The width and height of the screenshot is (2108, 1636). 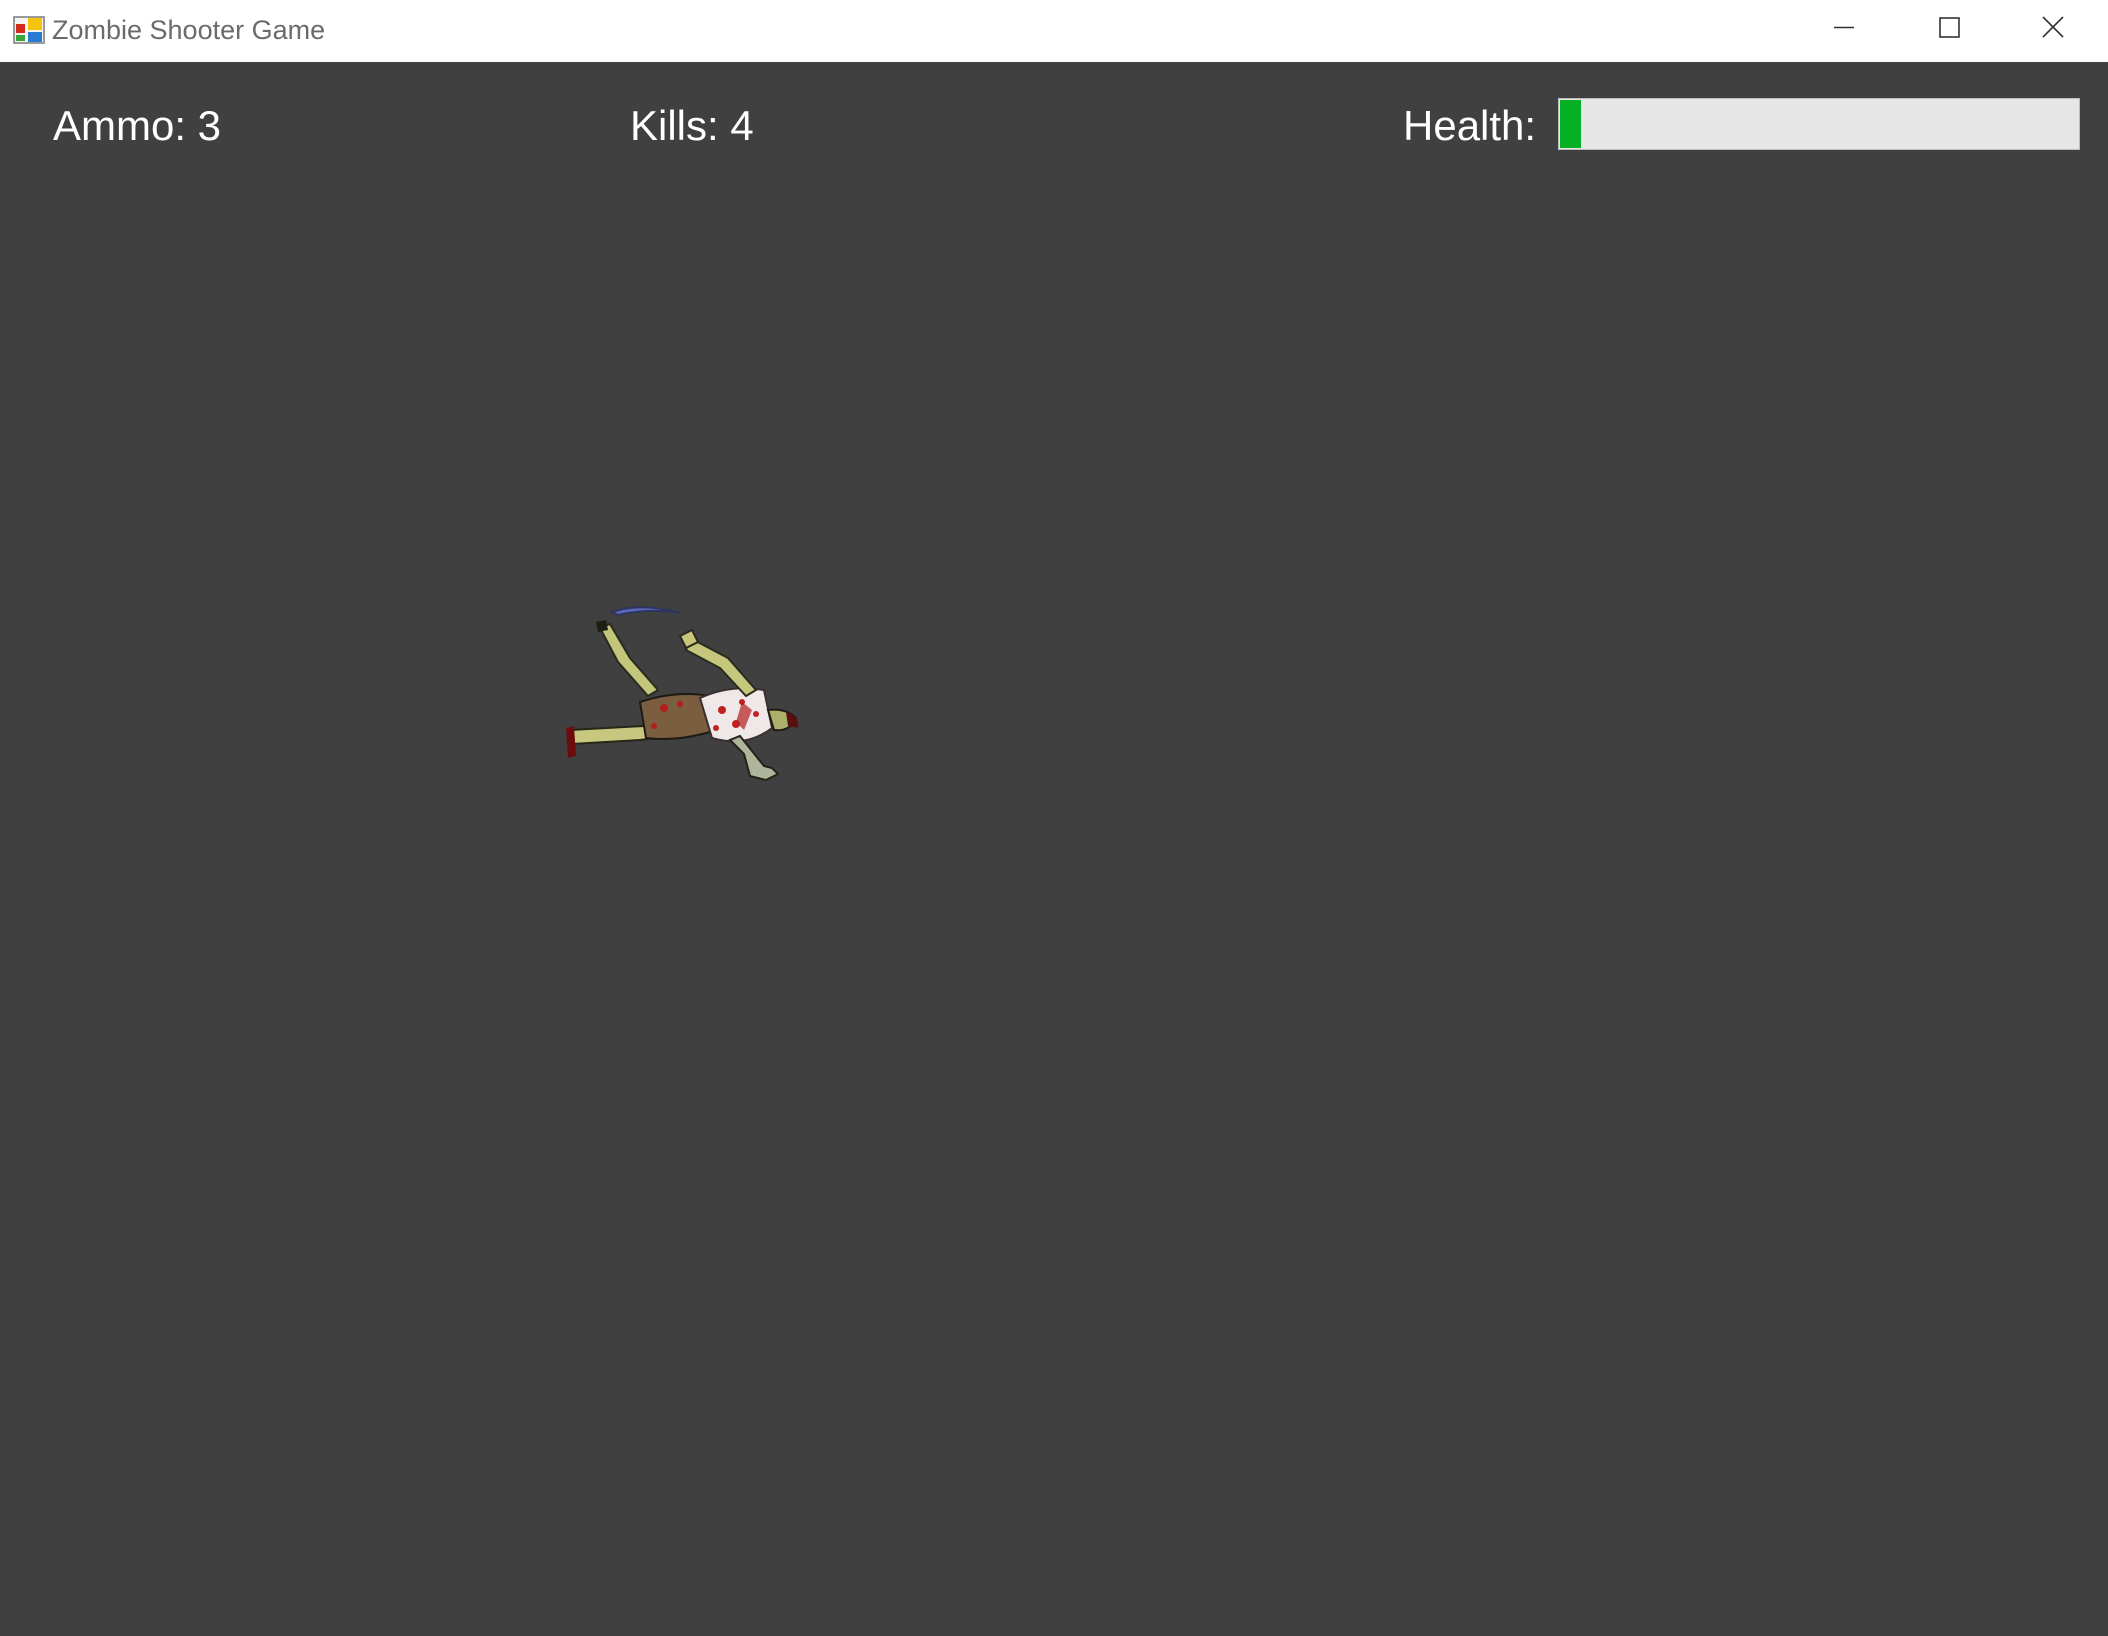 I want to click on dead-zombie, so click(x=705, y=698).